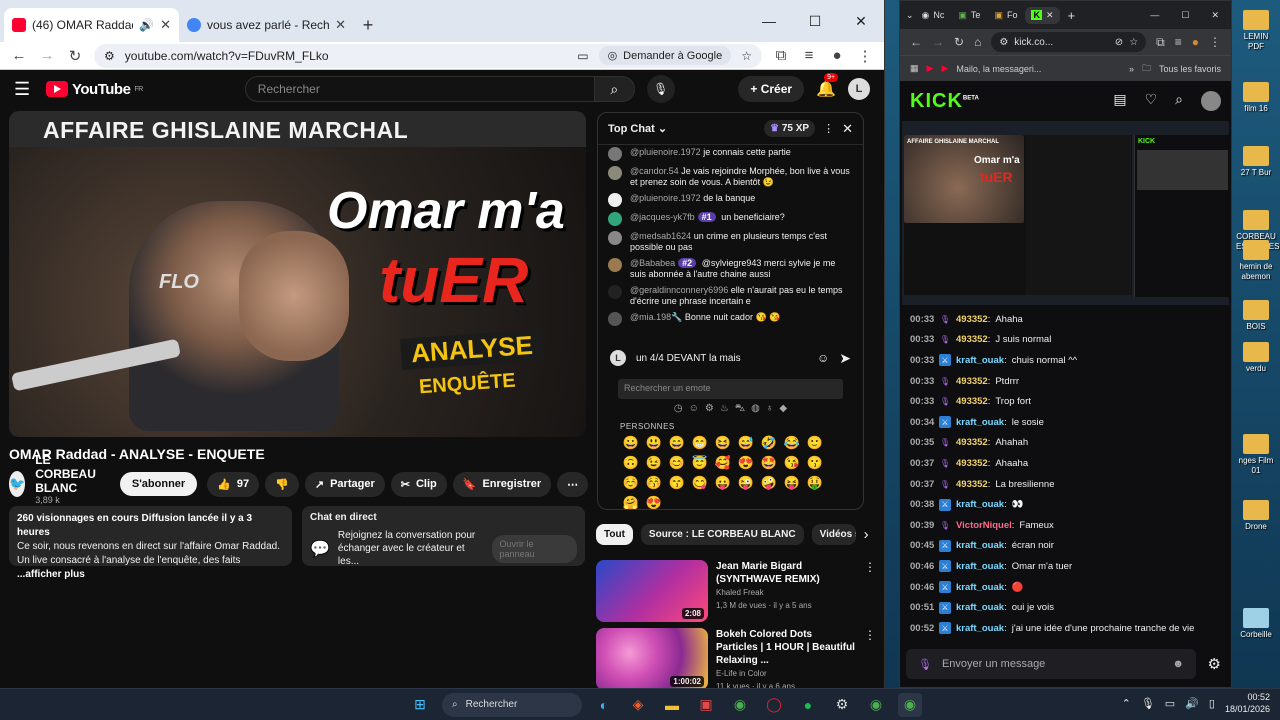  I want to click on tab-1: ◉ Nc, so click(933, 15).